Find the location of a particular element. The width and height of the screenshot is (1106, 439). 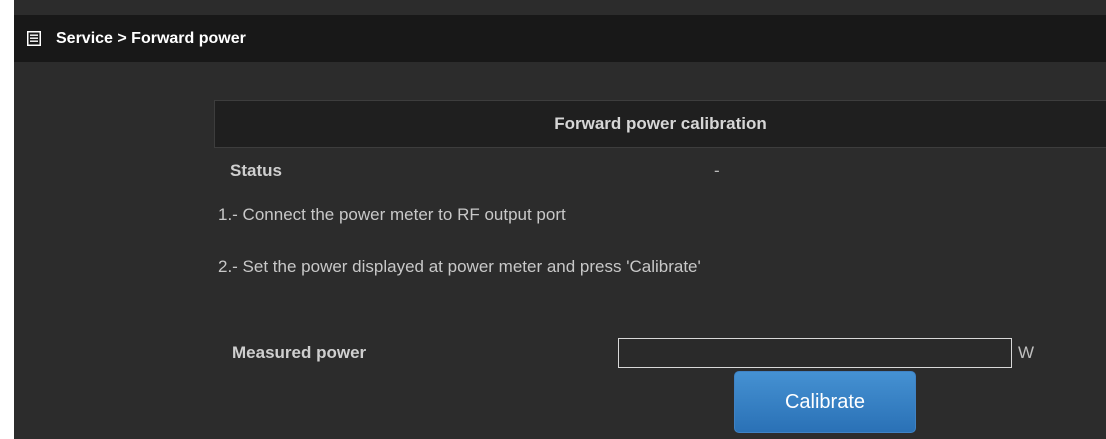

measured-power-label: Measured power is located at coordinates (299, 352).